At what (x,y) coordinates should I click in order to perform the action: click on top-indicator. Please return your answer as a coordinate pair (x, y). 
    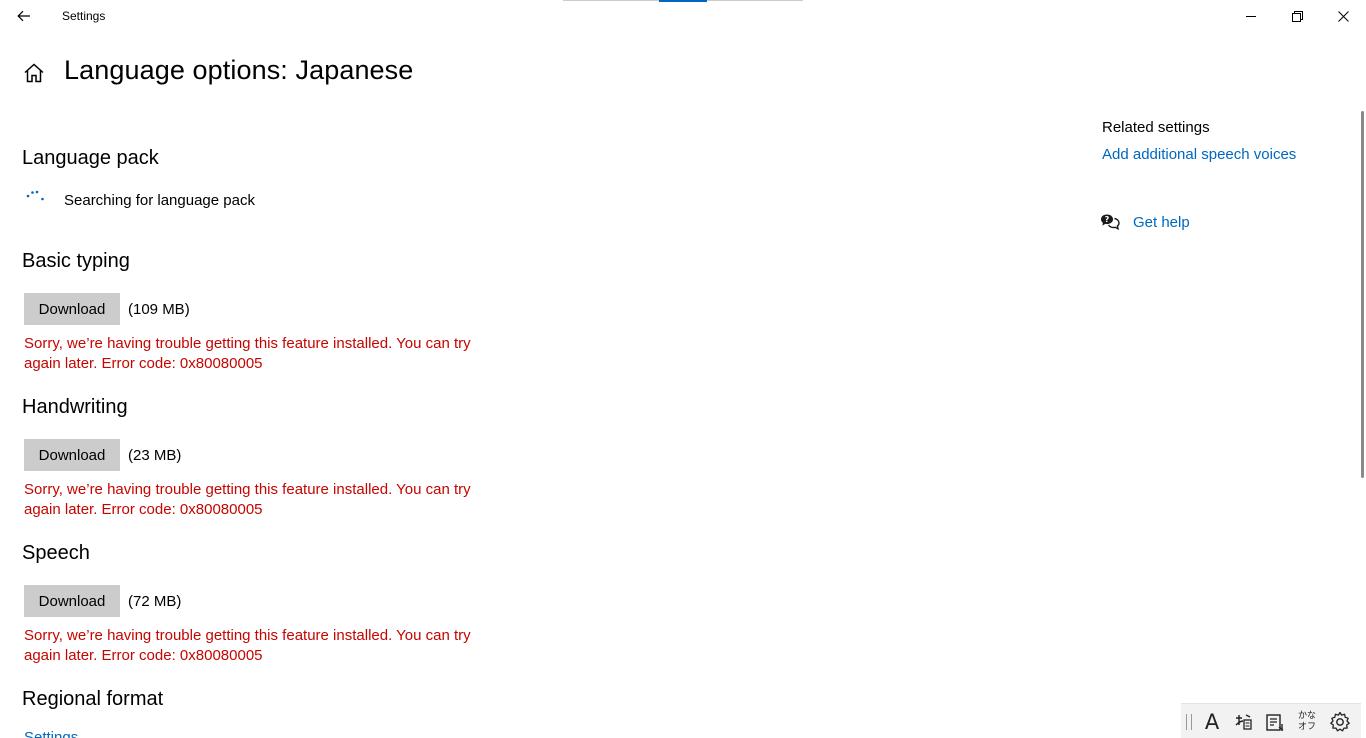
    Looking at the image, I should click on (683, 1).